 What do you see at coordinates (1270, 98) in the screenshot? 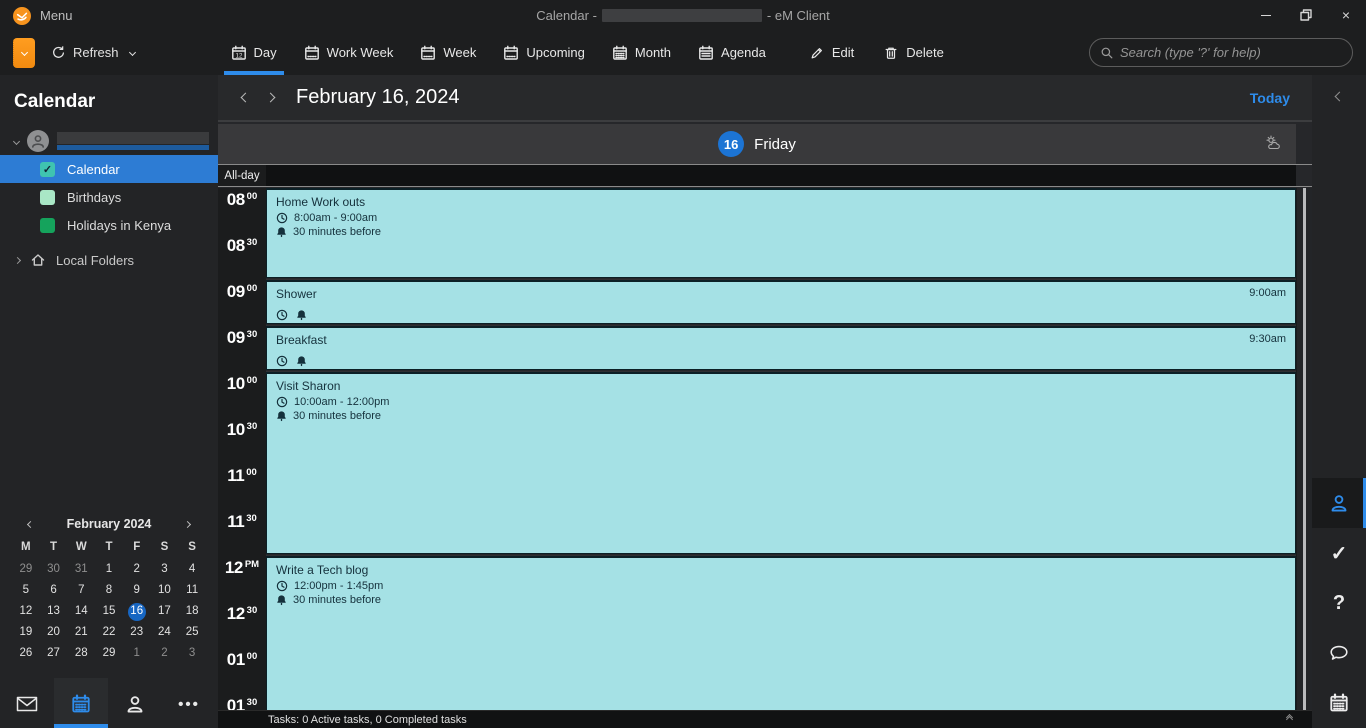
I see `today-button: Today` at bounding box center [1270, 98].